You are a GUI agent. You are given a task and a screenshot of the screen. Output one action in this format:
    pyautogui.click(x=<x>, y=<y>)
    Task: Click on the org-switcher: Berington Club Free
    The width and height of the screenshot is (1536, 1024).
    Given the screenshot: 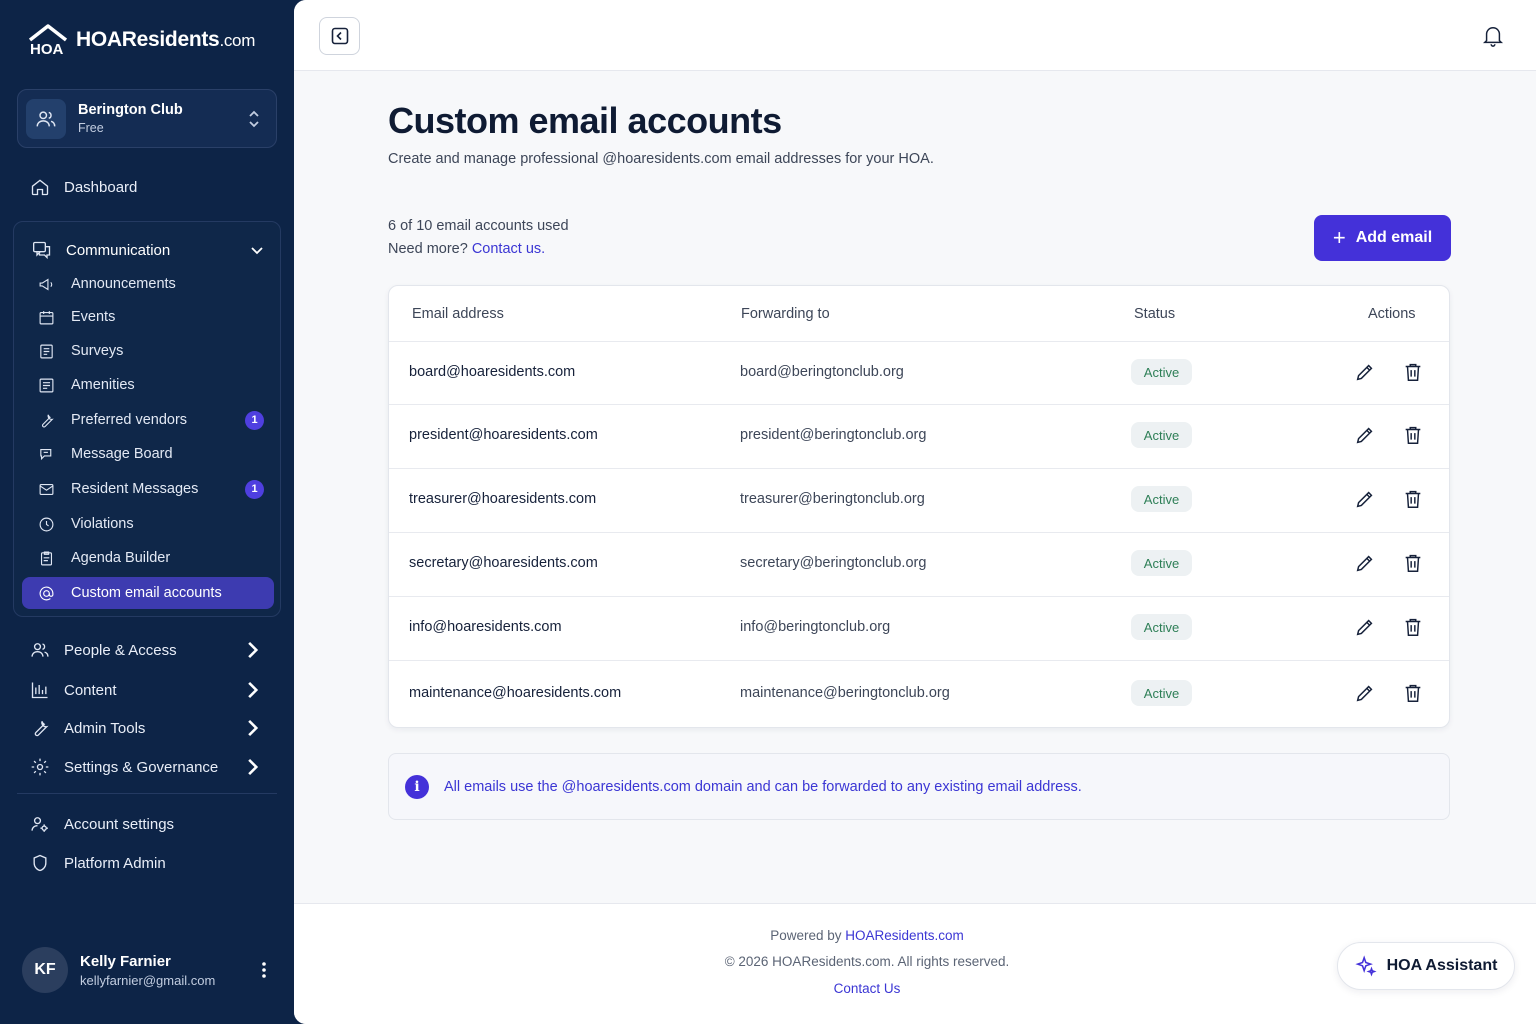 What is the action you would take?
    pyautogui.click(x=147, y=118)
    